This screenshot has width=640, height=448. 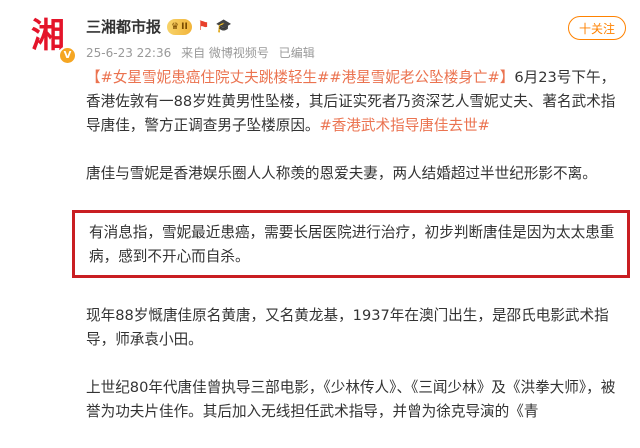 I want to click on user-name: 三湘都市报, so click(x=123, y=26).